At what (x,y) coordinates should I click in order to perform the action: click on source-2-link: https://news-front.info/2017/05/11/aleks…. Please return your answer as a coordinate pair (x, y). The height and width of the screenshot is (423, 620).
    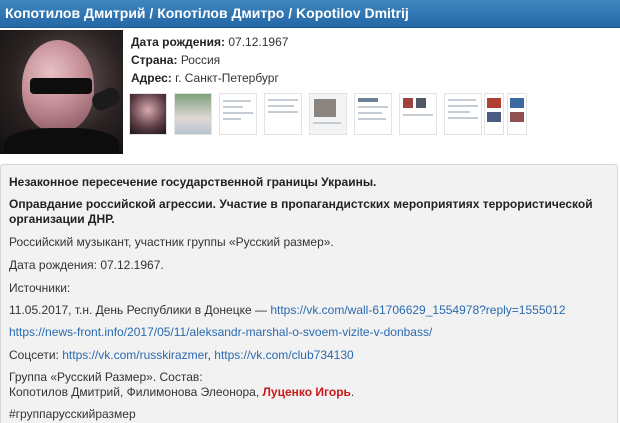
    Looking at the image, I should click on (220, 332).